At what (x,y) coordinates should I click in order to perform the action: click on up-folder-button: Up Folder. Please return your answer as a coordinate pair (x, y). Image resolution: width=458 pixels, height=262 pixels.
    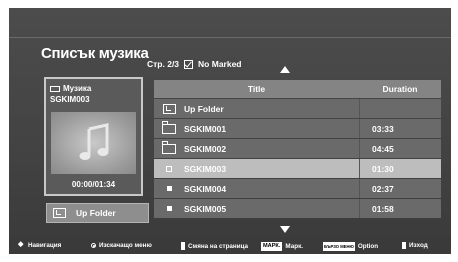
    Looking at the image, I should click on (97, 213).